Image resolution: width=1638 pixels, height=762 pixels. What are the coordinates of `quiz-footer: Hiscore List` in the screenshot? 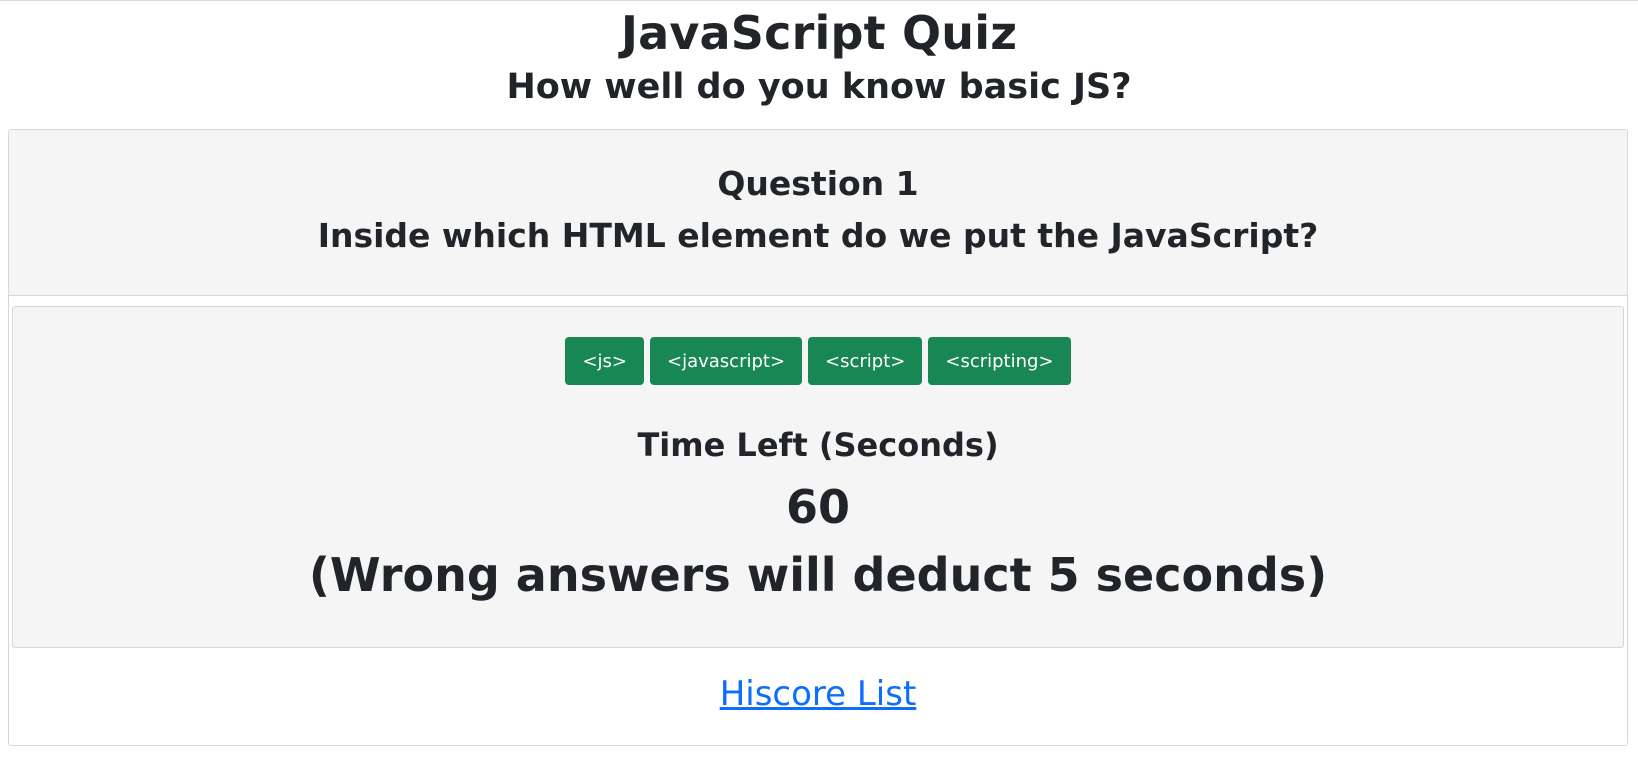 It's located at (818, 696).